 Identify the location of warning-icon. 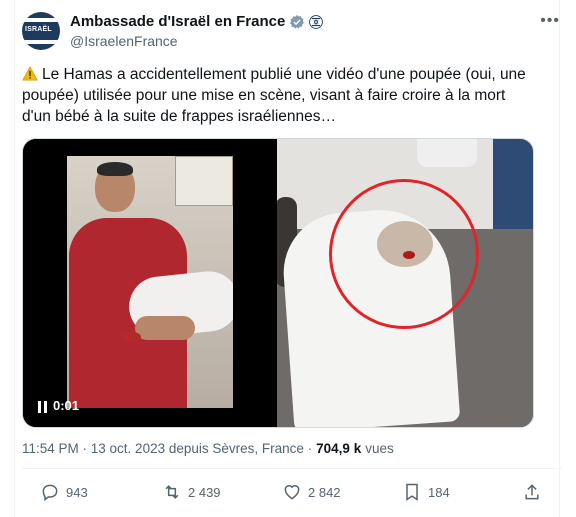
(30, 73).